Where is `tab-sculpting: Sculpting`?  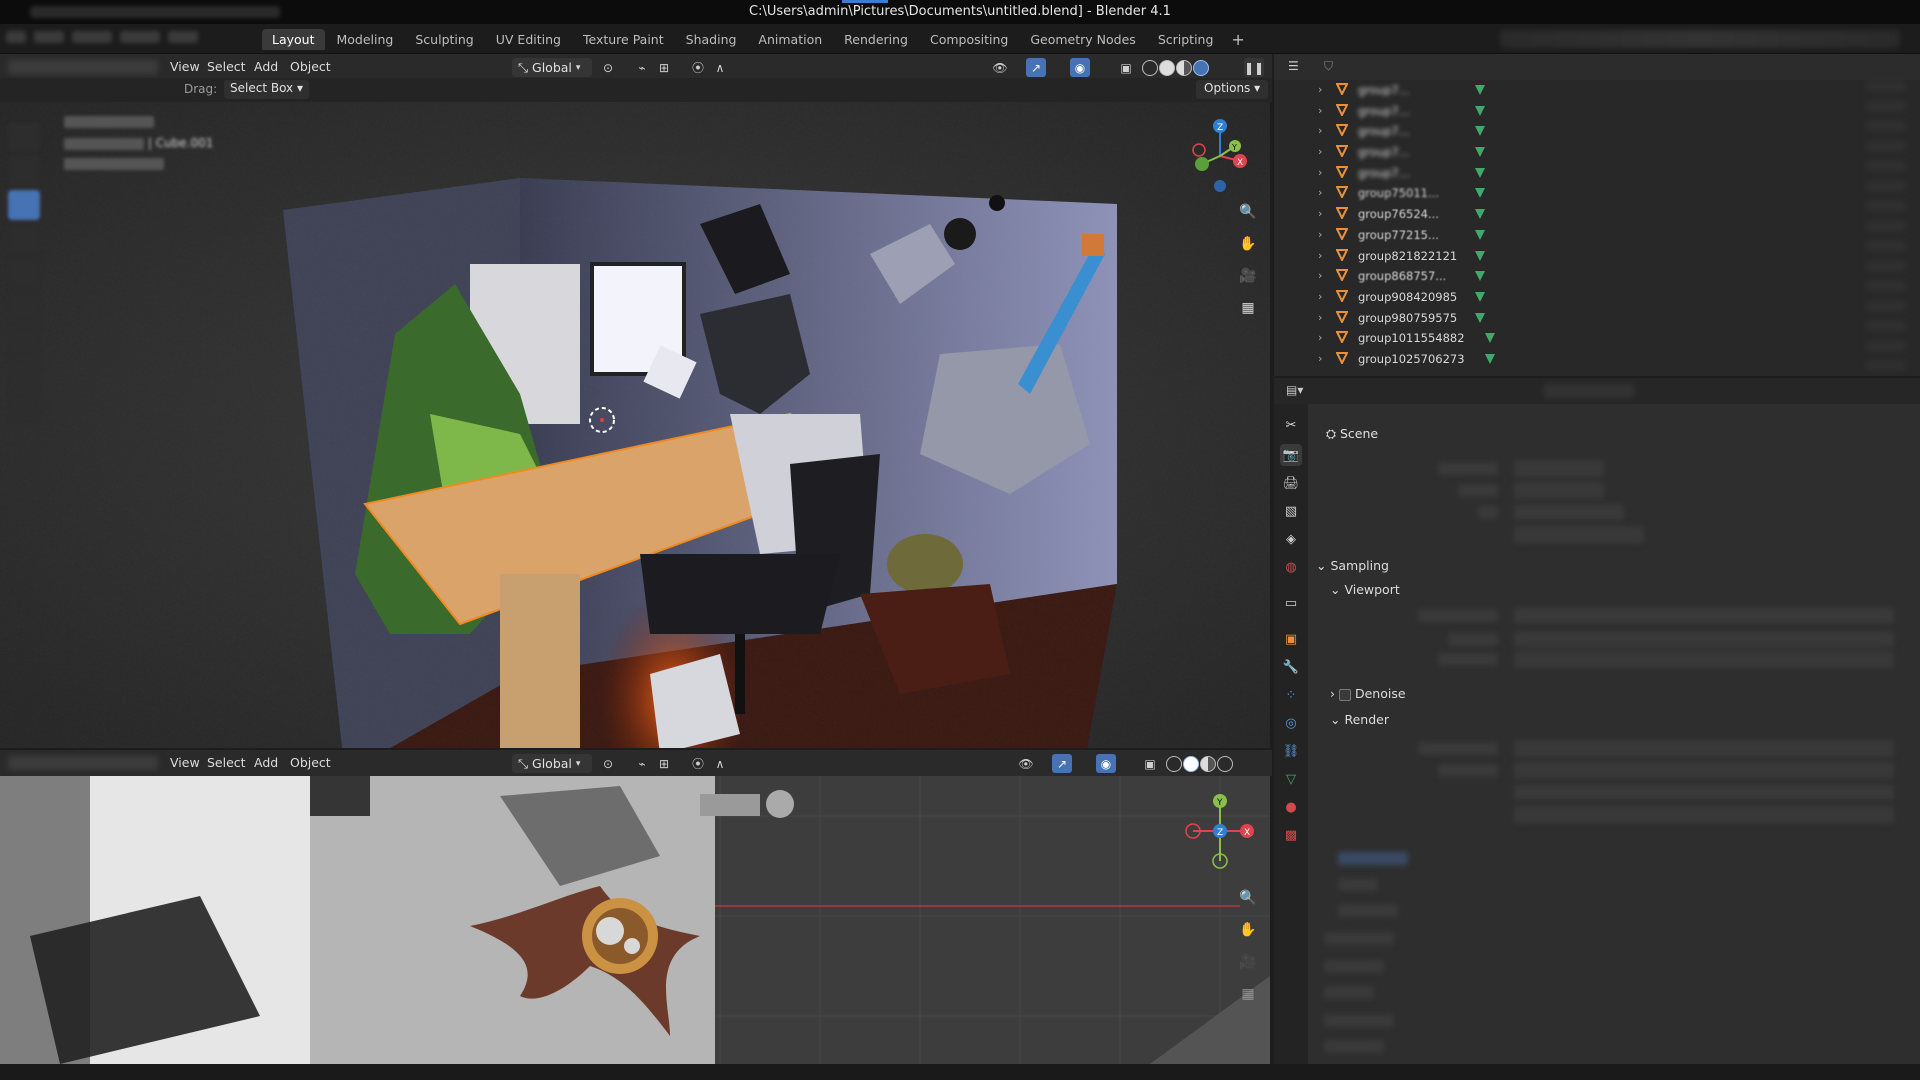 tab-sculpting: Sculpting is located at coordinates (444, 39).